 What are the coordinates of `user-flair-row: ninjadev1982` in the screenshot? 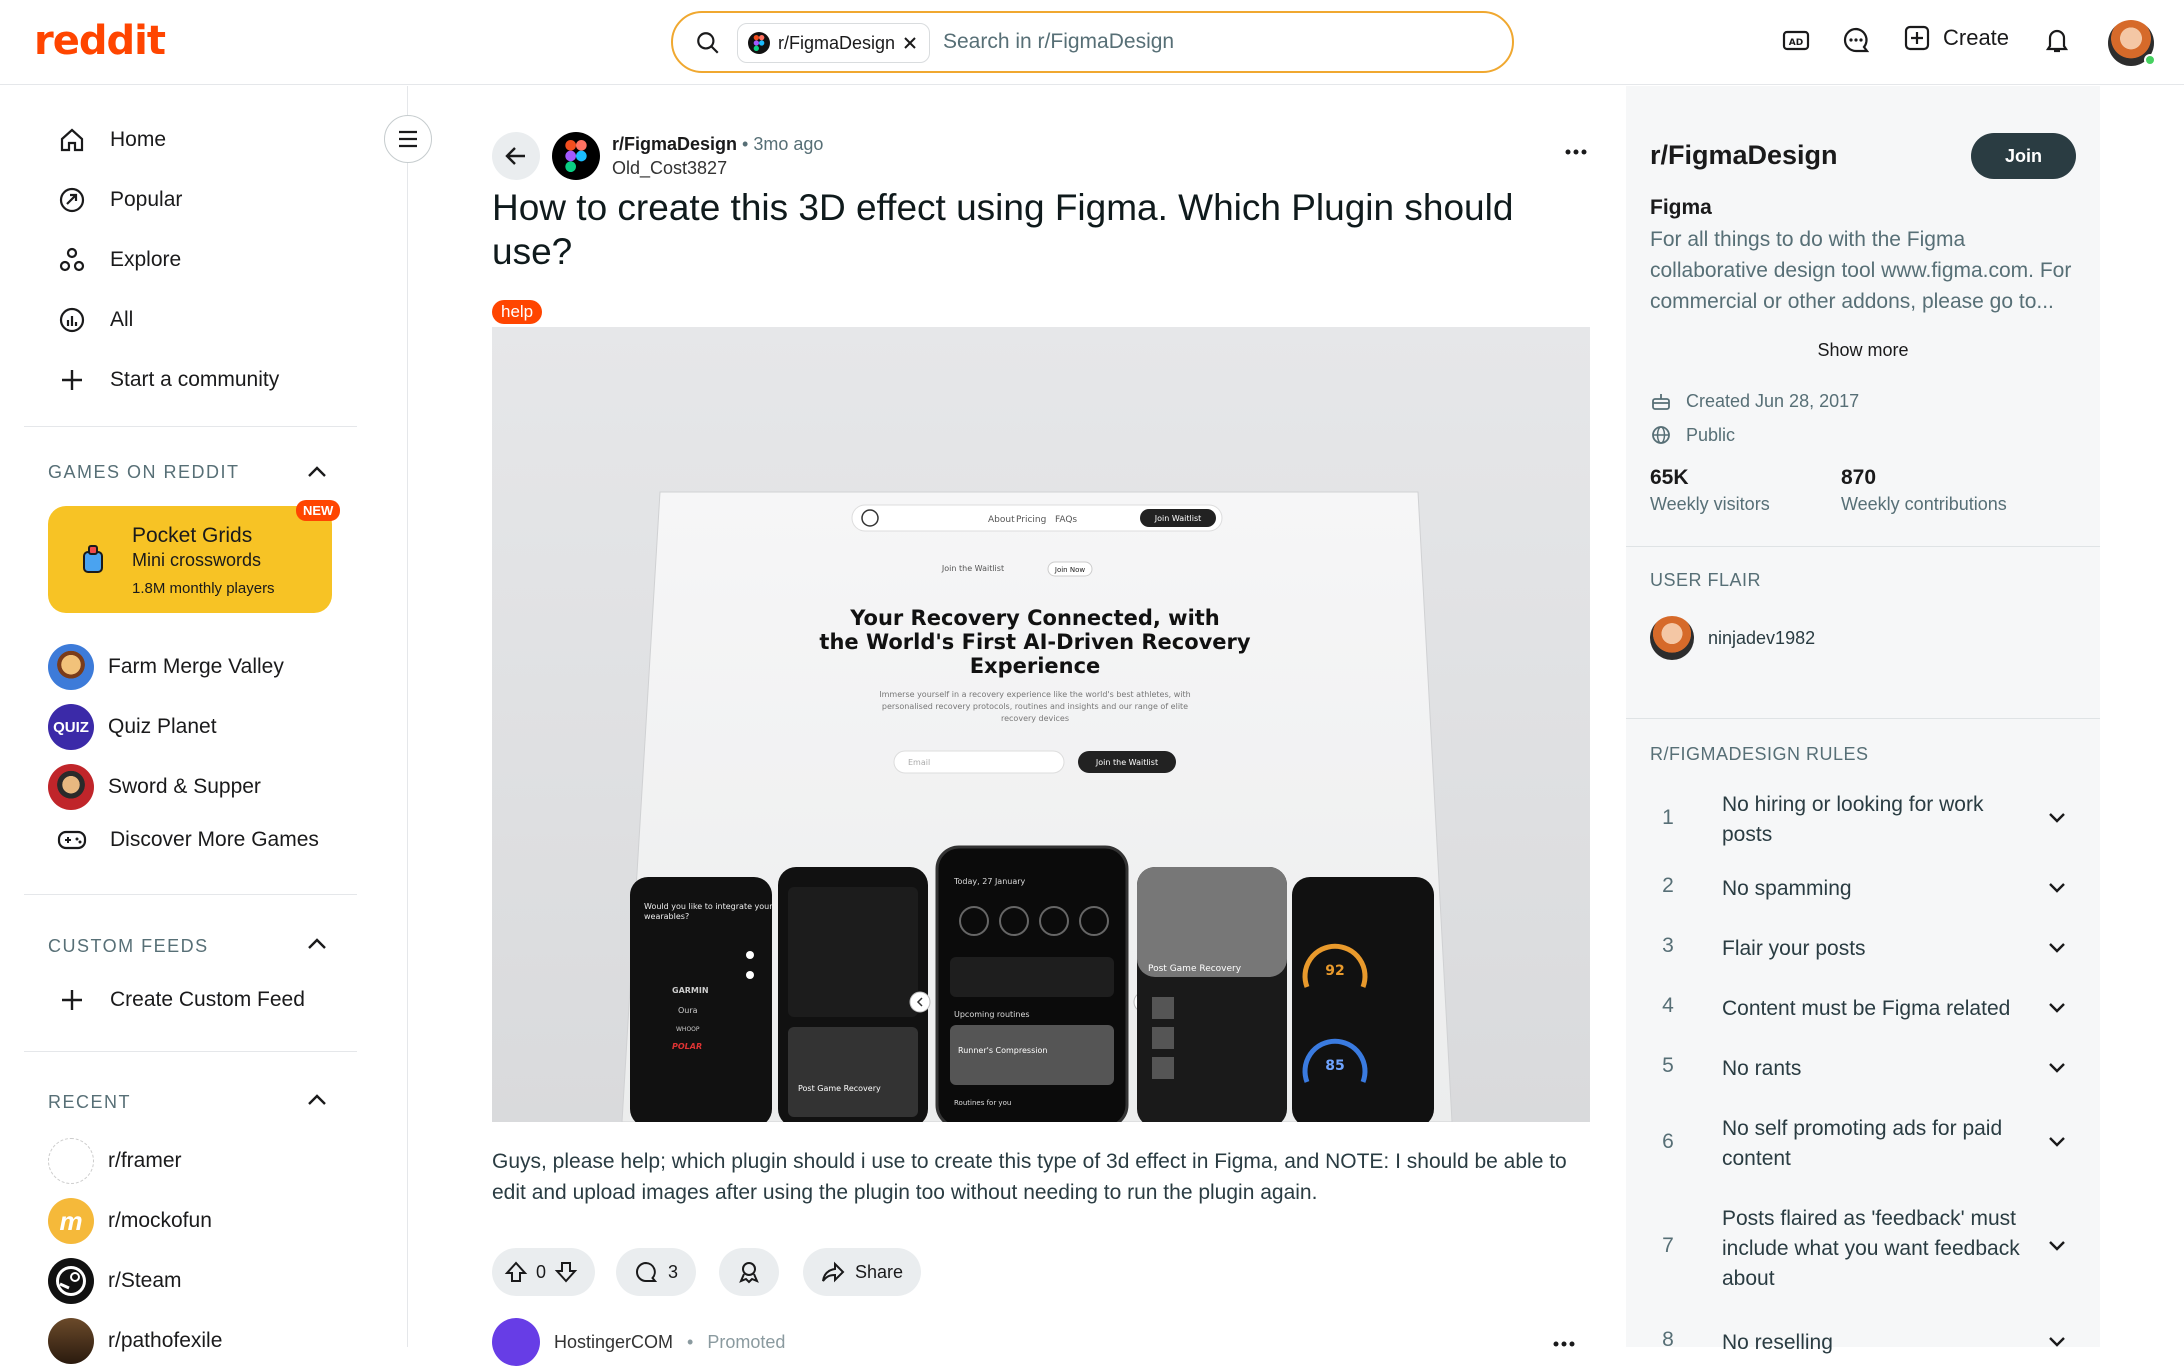 It's located at (1732, 638).